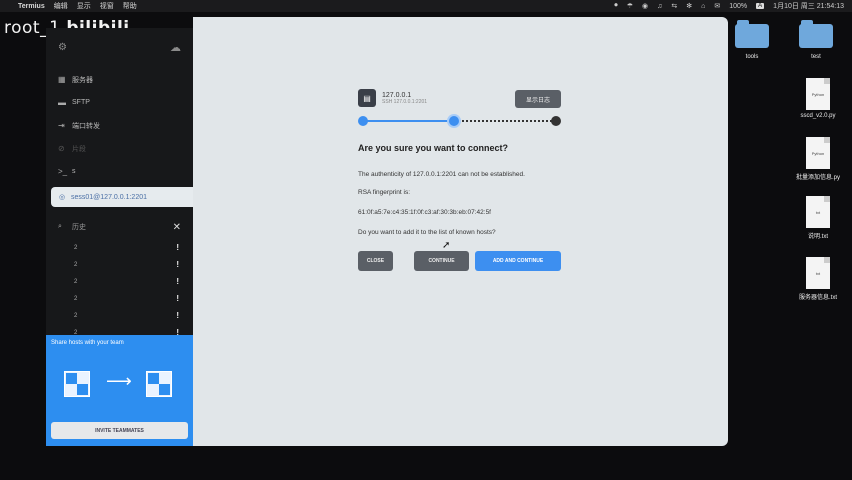 Image resolution: width=852 pixels, height=480 pixels. Describe the element at coordinates (62, 79) in the screenshot. I see `servers-icon: ▦` at that location.